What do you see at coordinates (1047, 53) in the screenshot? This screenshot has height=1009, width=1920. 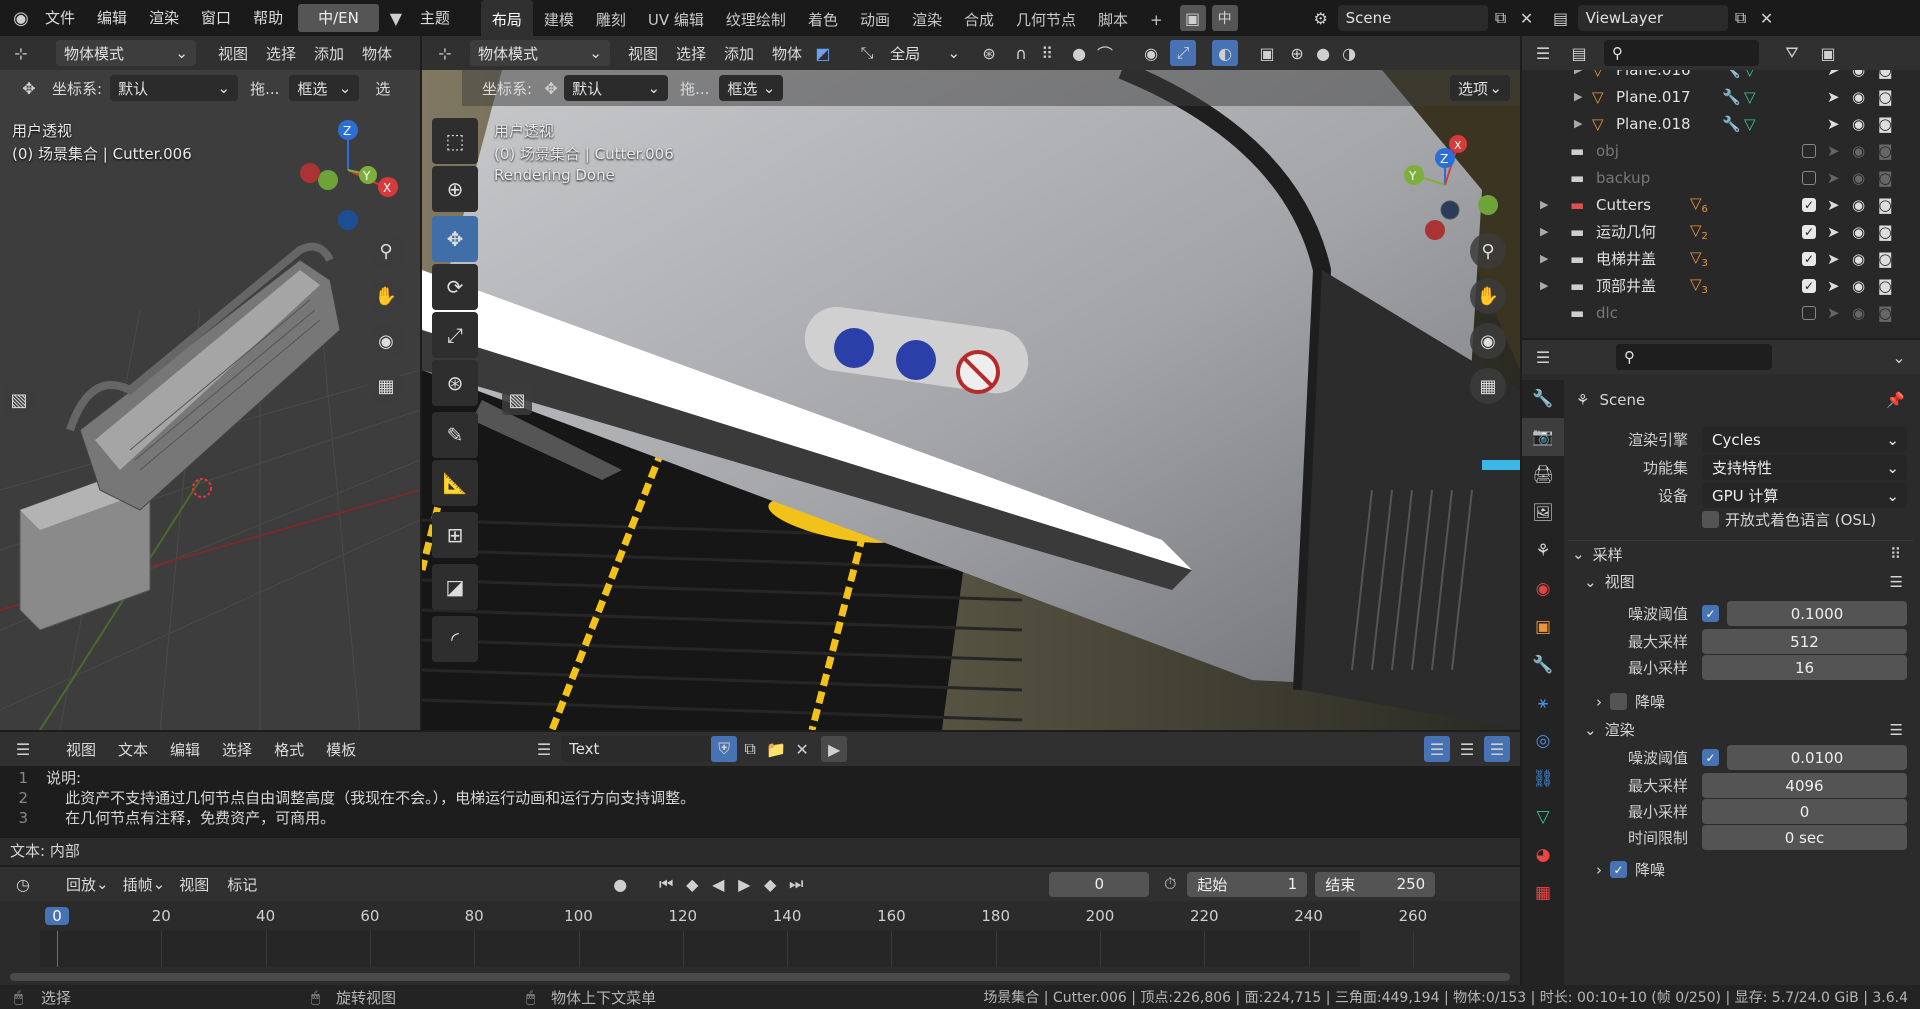 I see `snap-grid-icon: ⠿` at bounding box center [1047, 53].